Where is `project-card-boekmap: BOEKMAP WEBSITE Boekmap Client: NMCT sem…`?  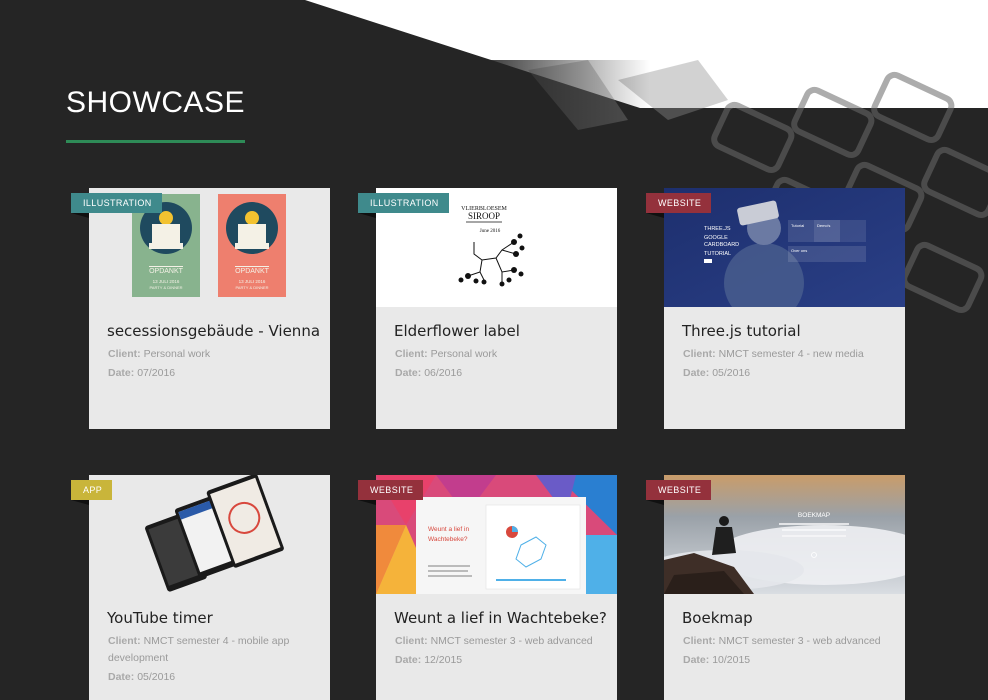
project-card-boekmap: BOEKMAP WEBSITE Boekmap Client: NMCT sem… is located at coordinates (775, 587).